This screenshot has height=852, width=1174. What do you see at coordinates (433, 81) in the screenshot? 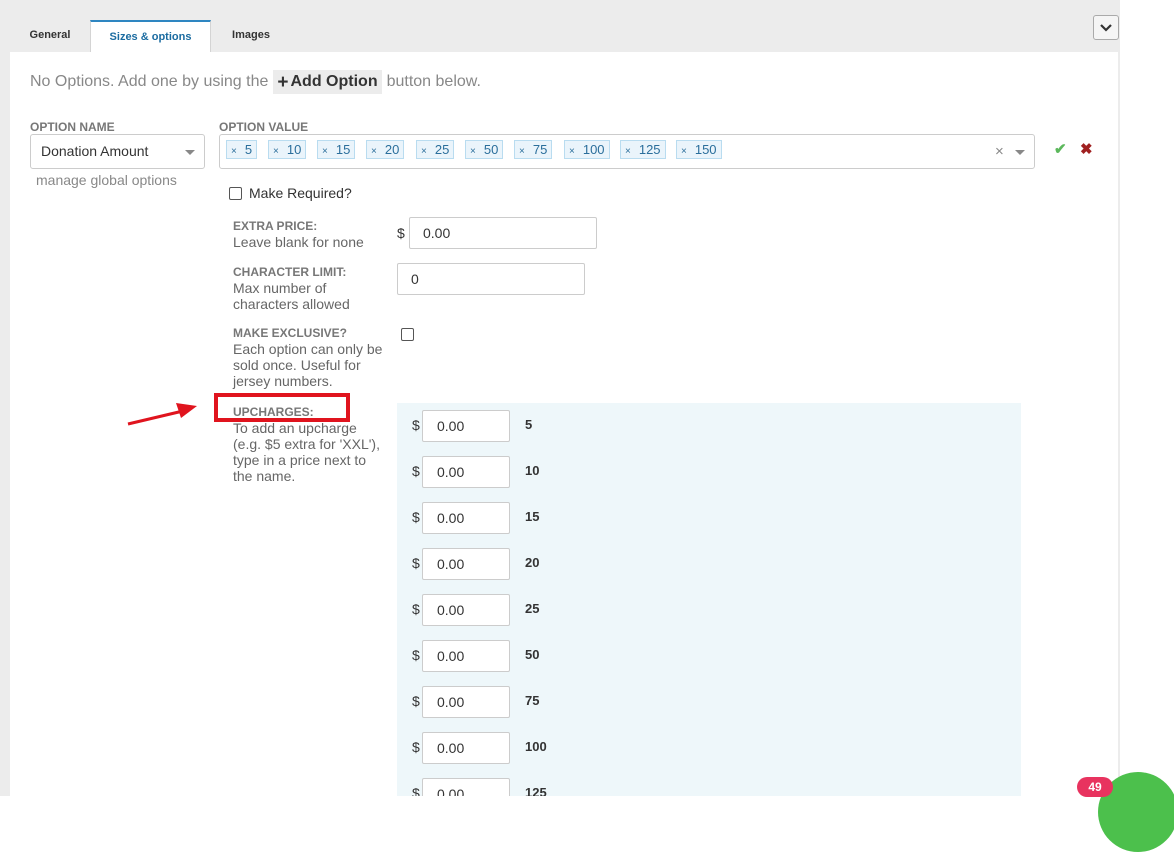
I see `notice-suffix: button below.` at bounding box center [433, 81].